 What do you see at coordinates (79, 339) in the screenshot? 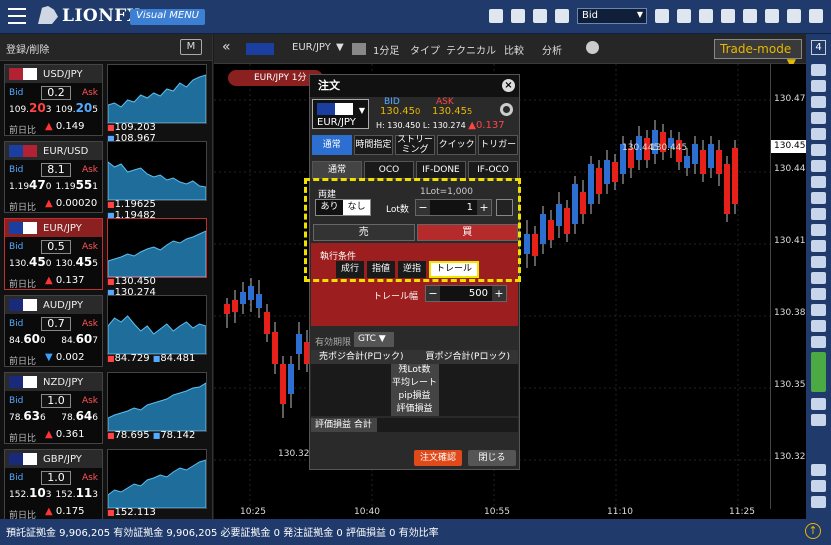
I see `ask-price: 84.607` at bounding box center [79, 339].